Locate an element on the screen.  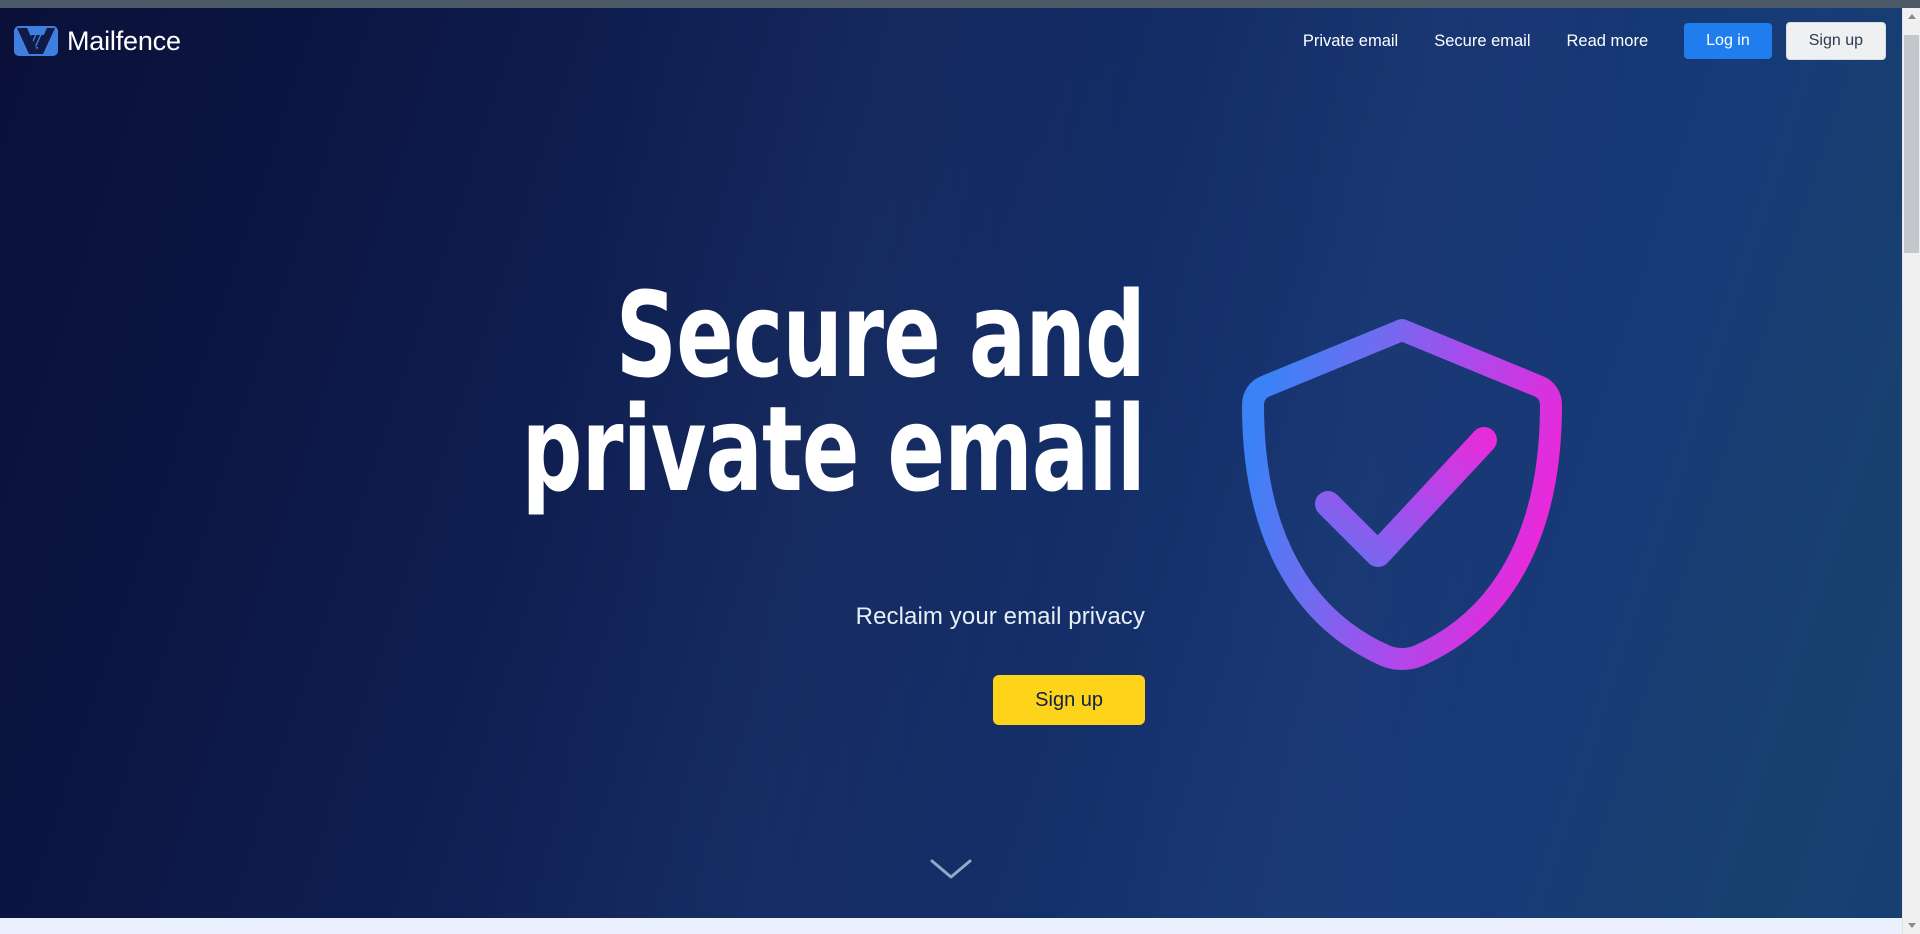
shield-check-icon is located at coordinates (1402, 494).